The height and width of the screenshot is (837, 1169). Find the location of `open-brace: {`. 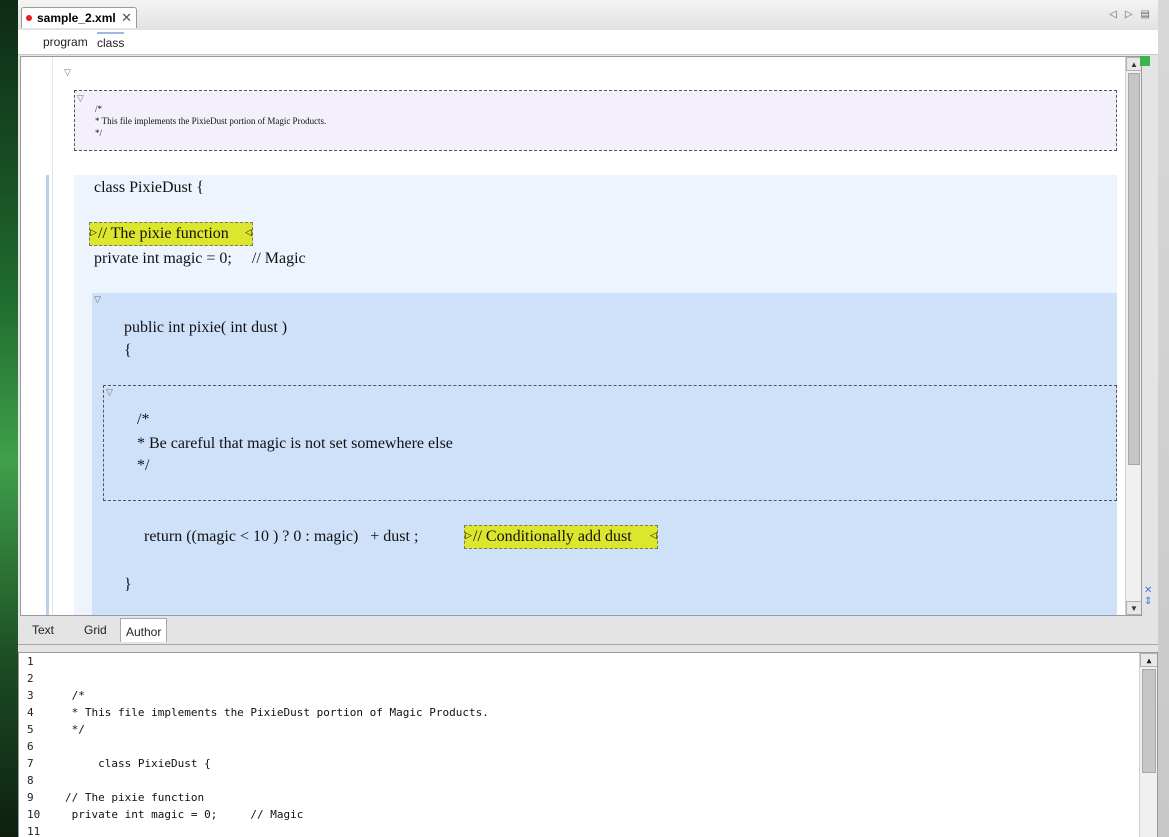

open-brace: { is located at coordinates (128, 350).